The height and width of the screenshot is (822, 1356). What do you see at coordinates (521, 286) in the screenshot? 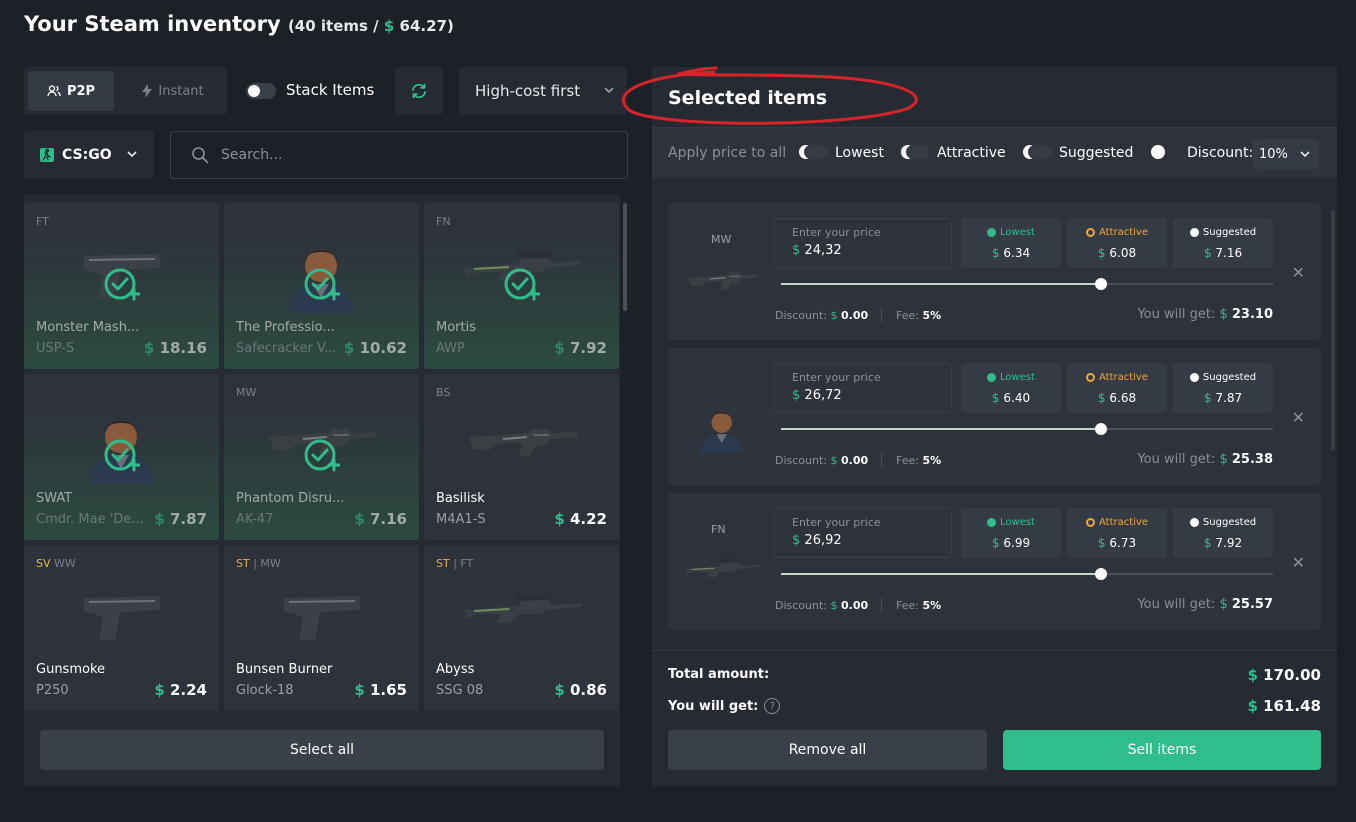
I see `inventory-card: FN Mortis AWP $ 7.92` at bounding box center [521, 286].